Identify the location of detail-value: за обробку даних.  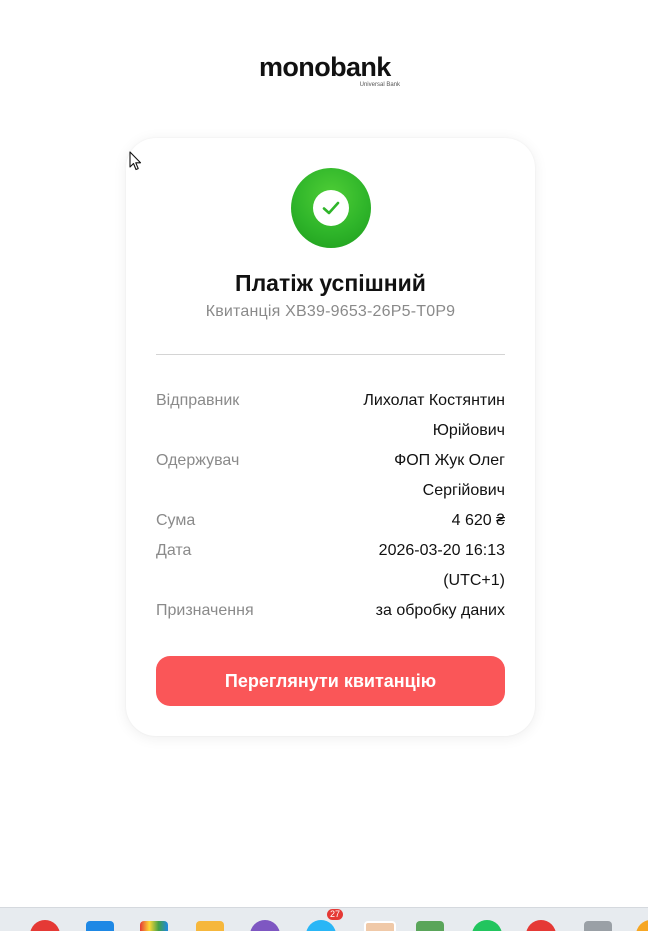
(440, 610).